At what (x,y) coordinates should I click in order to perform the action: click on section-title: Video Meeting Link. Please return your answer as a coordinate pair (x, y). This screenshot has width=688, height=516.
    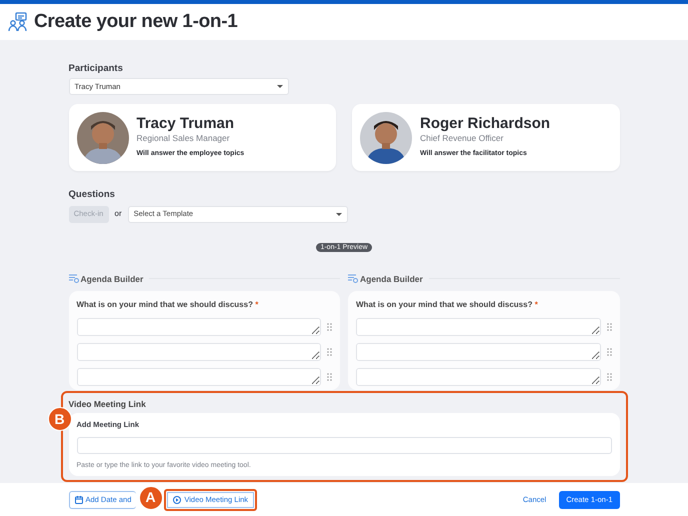
    Looking at the image, I should click on (107, 404).